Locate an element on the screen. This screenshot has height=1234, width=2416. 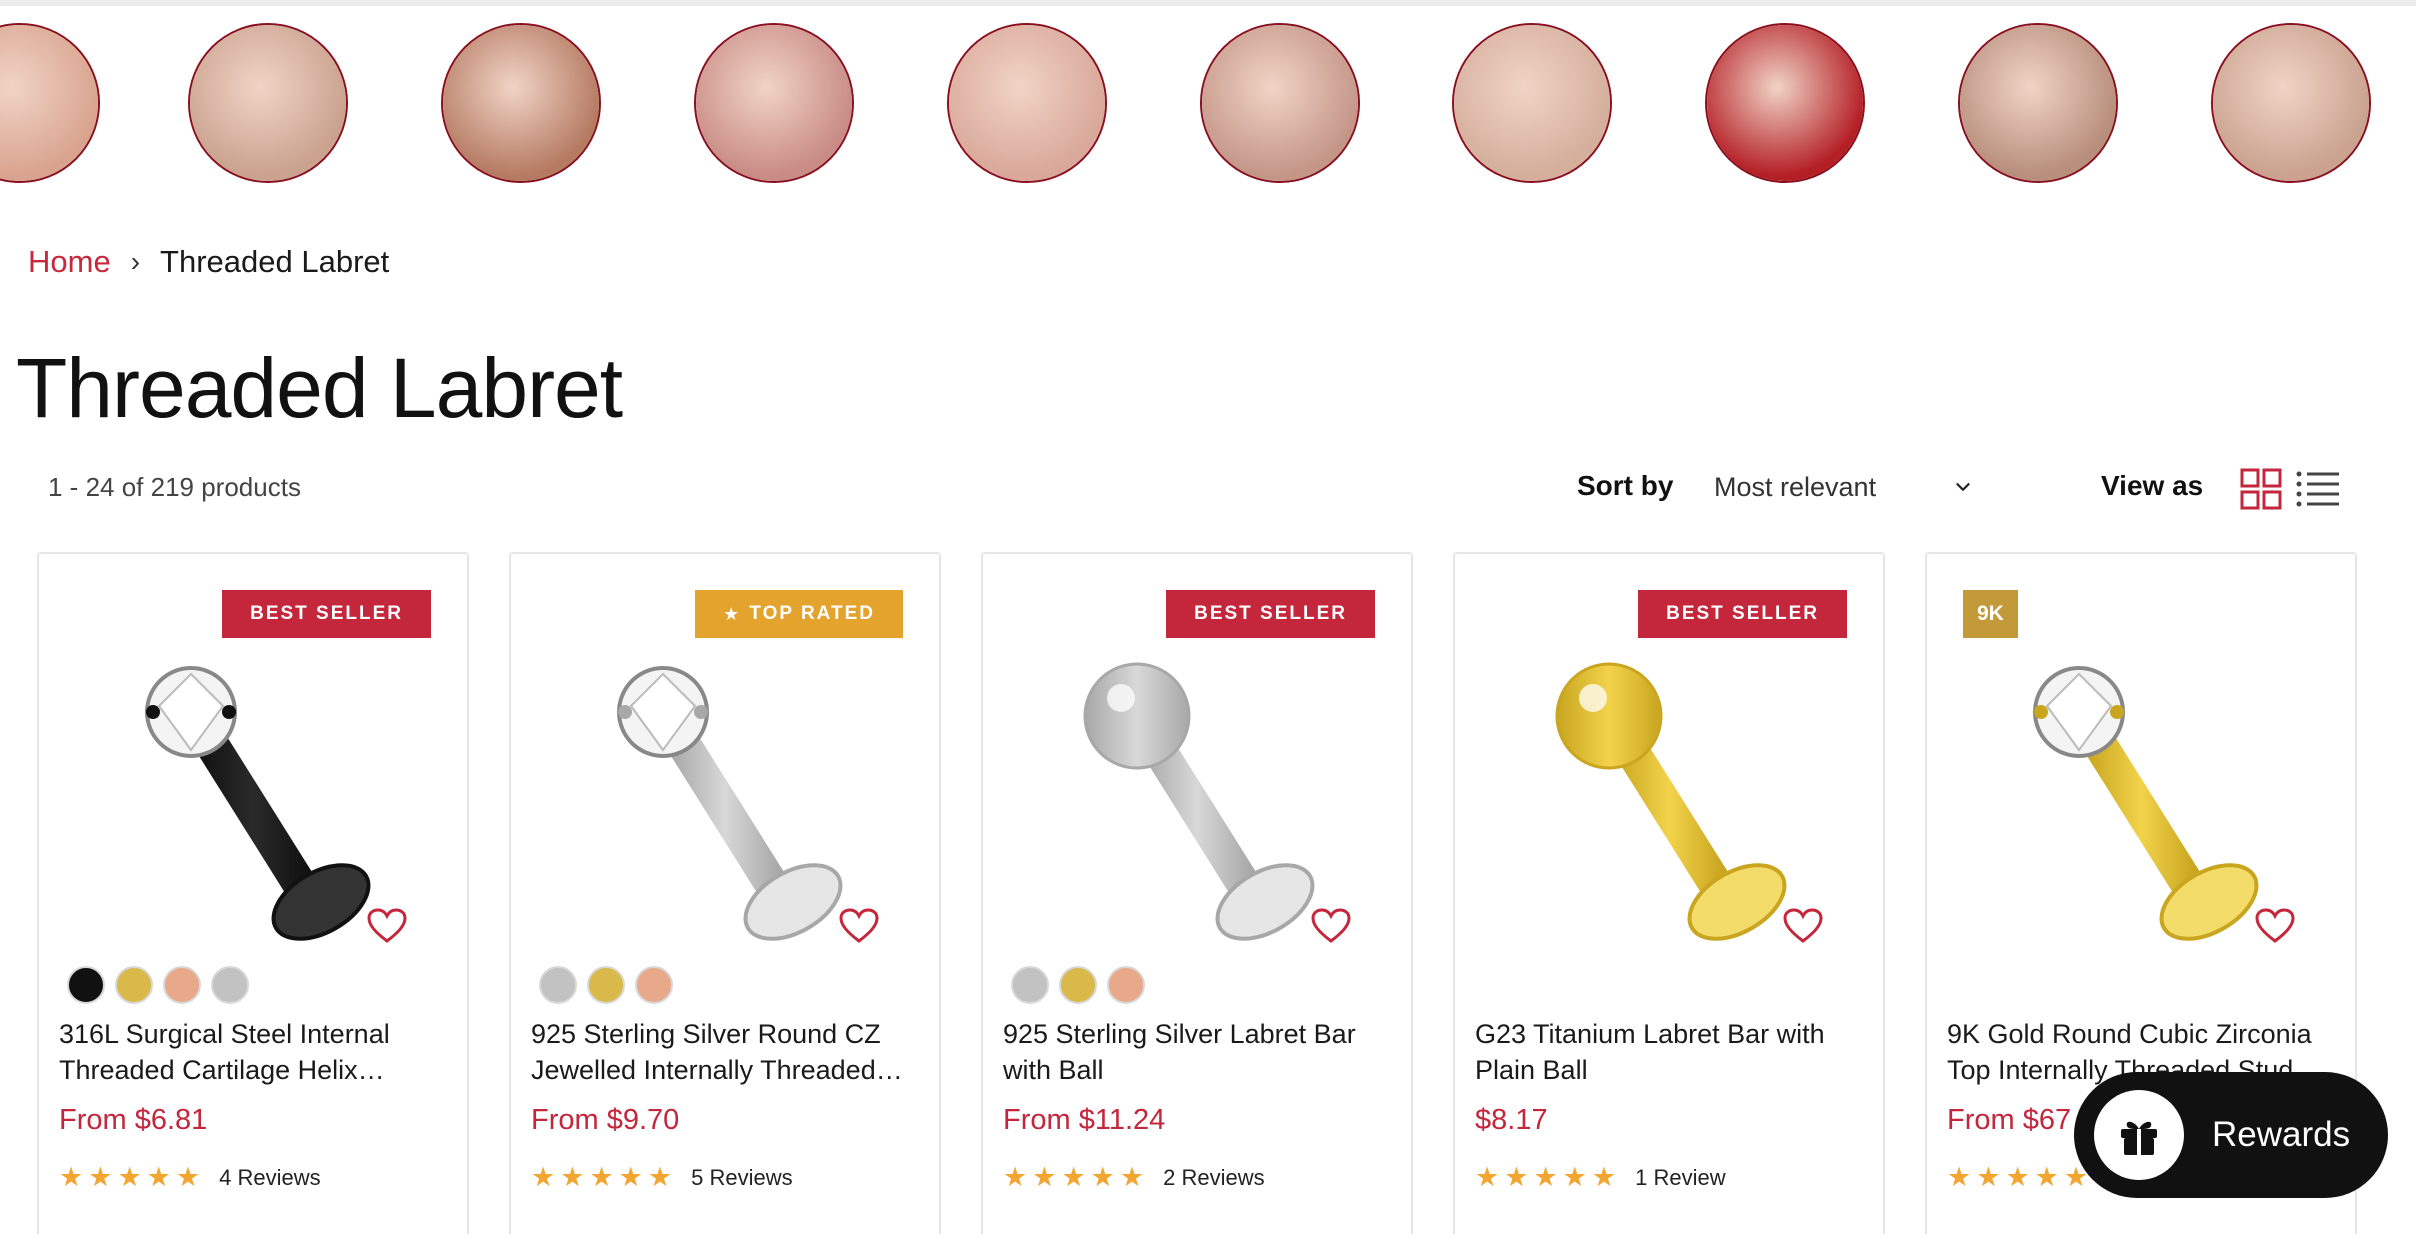
category-carousel is located at coordinates (1208, 103).